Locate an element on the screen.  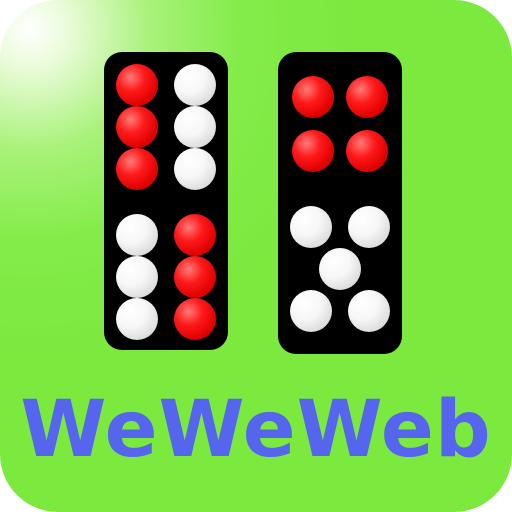
domino-tile-left is located at coordinates (166, 201).